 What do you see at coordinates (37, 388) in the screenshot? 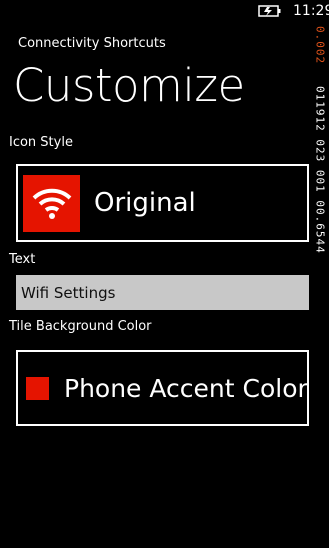
I see `color-swatch` at bounding box center [37, 388].